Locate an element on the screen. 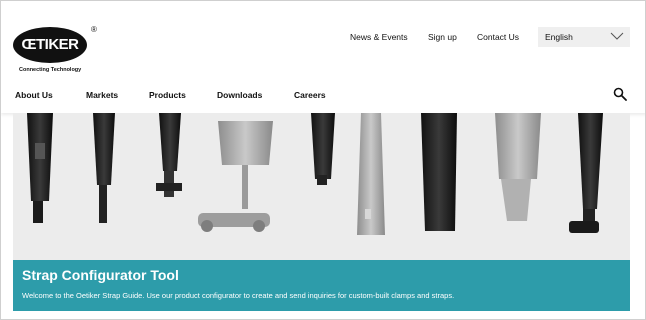 The image size is (646, 320). top-nav-contact-us: Contact Us is located at coordinates (498, 39).